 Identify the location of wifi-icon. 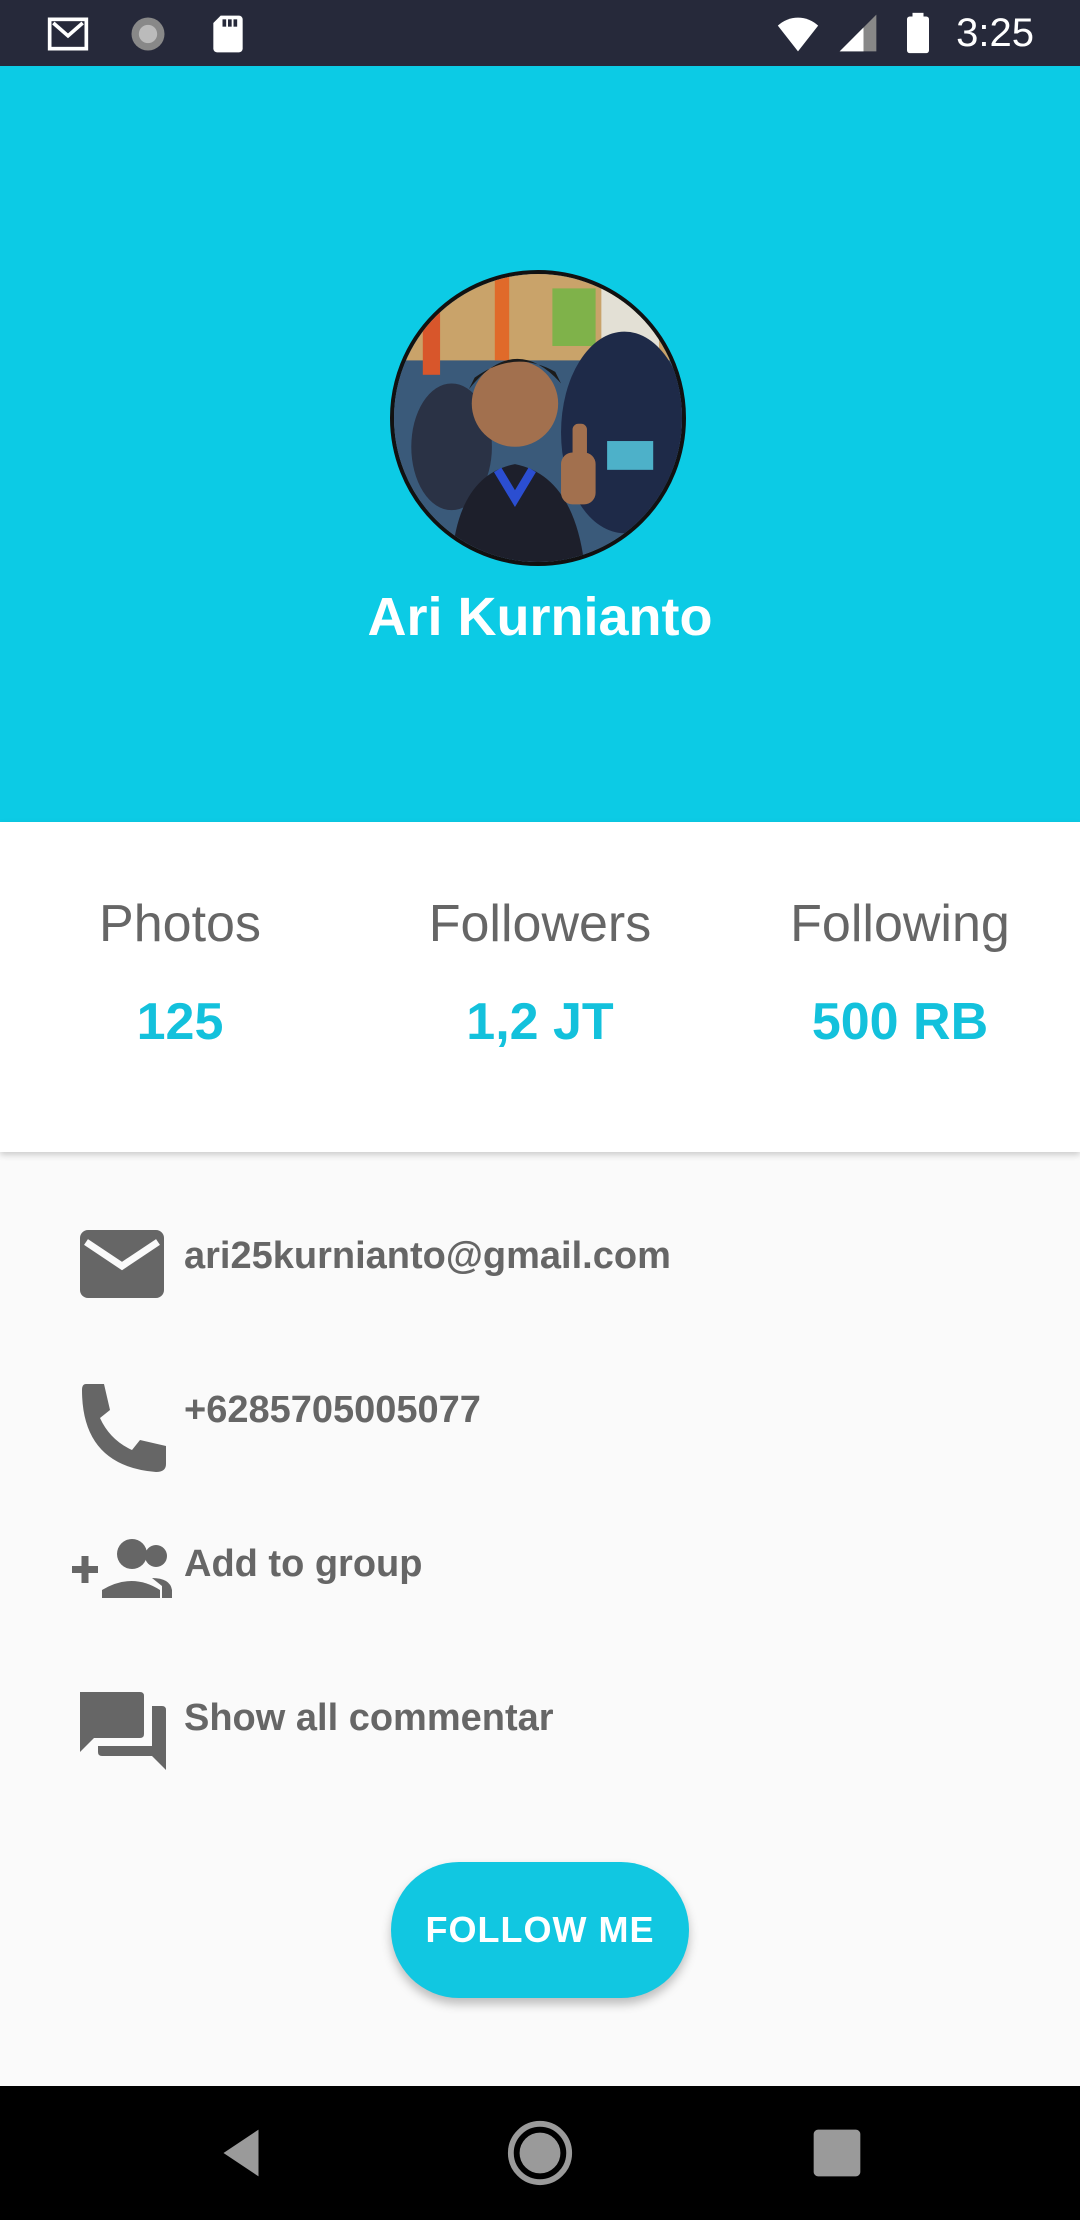
(798, 34).